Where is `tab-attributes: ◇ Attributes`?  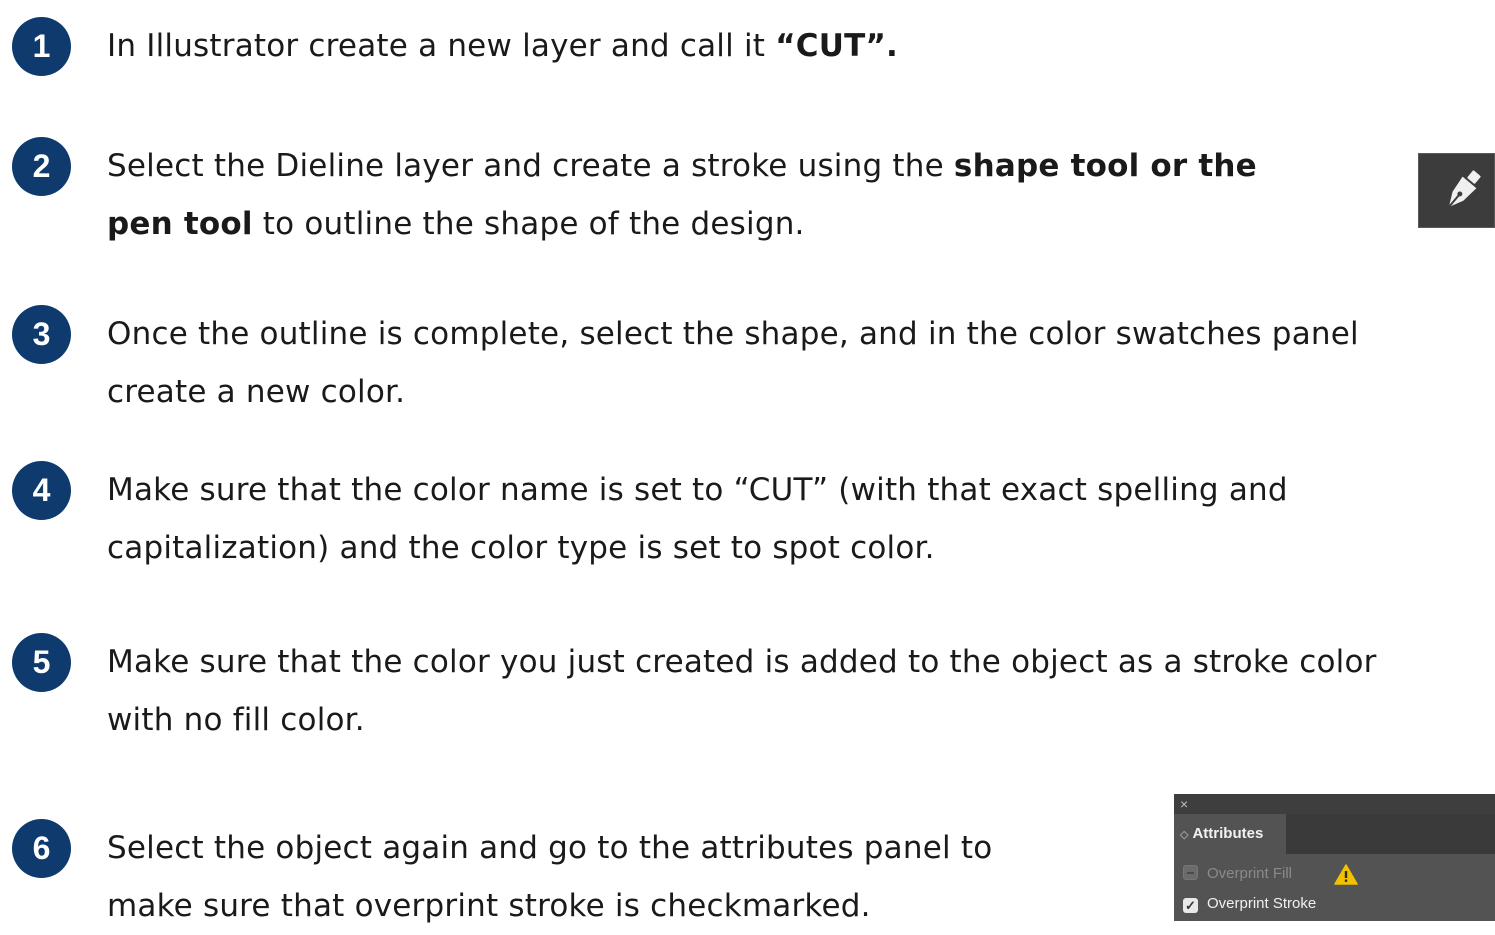 tab-attributes: ◇ Attributes is located at coordinates (1230, 834).